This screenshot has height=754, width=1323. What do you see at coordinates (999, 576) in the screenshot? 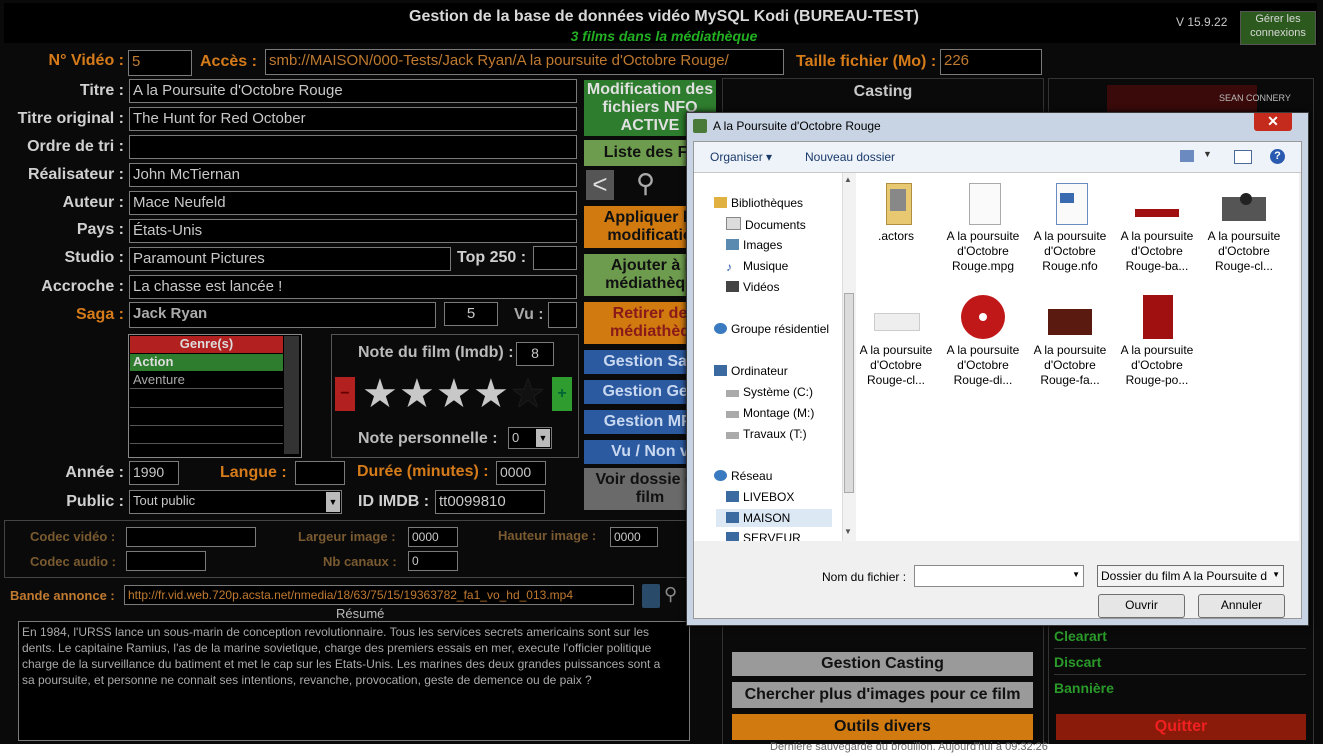
I see `filename-input: ▼` at bounding box center [999, 576].